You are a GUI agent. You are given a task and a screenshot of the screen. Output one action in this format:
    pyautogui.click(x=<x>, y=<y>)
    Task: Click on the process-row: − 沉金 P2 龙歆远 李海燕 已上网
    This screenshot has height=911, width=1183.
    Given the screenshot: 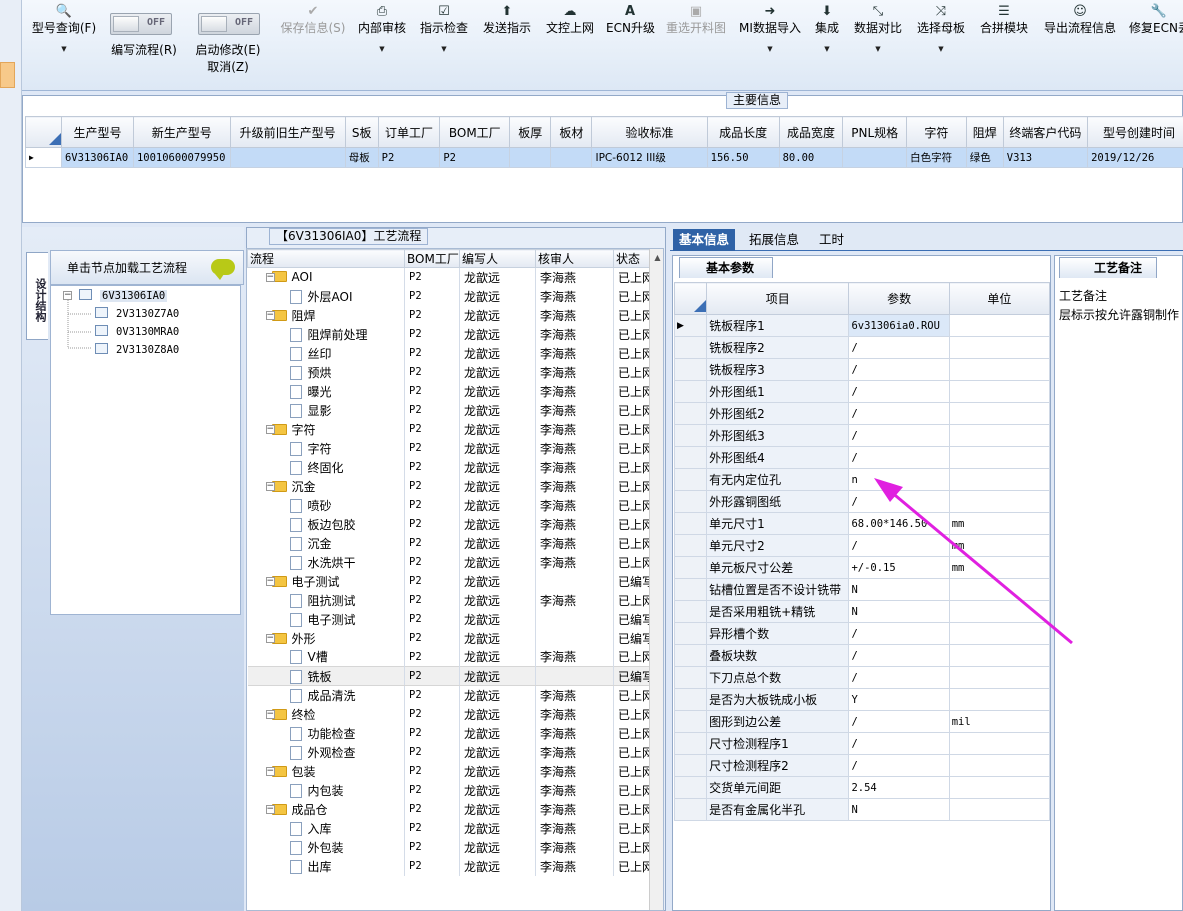 What is the action you would take?
    pyautogui.click(x=455, y=486)
    